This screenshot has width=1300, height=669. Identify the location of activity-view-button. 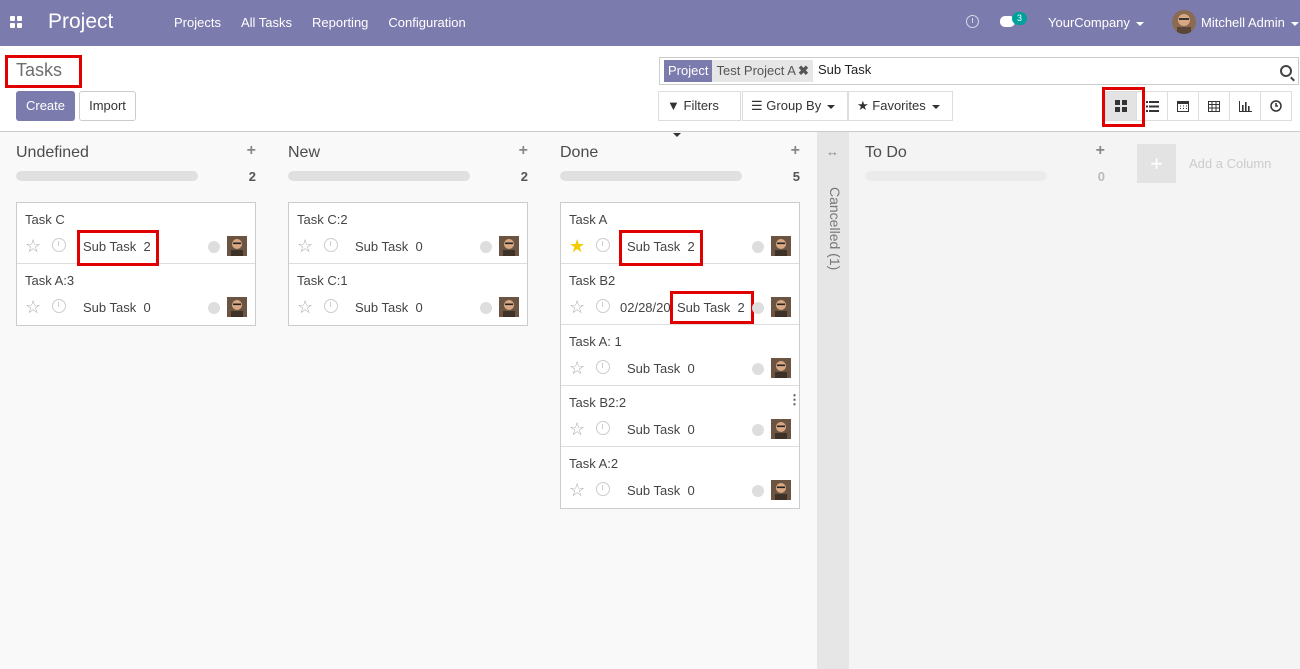
(1276, 106).